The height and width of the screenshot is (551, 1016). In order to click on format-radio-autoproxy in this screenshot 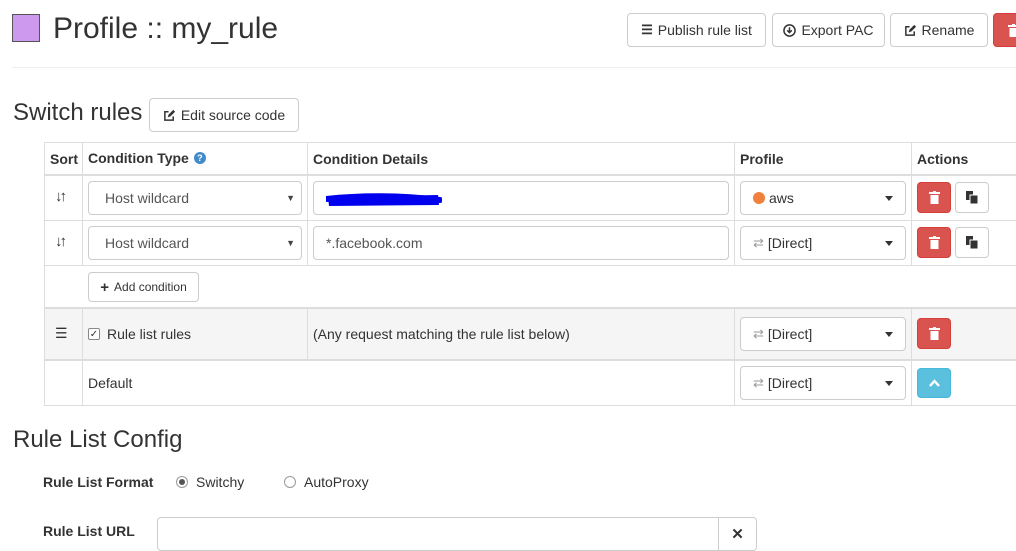, I will do `click(290, 482)`.